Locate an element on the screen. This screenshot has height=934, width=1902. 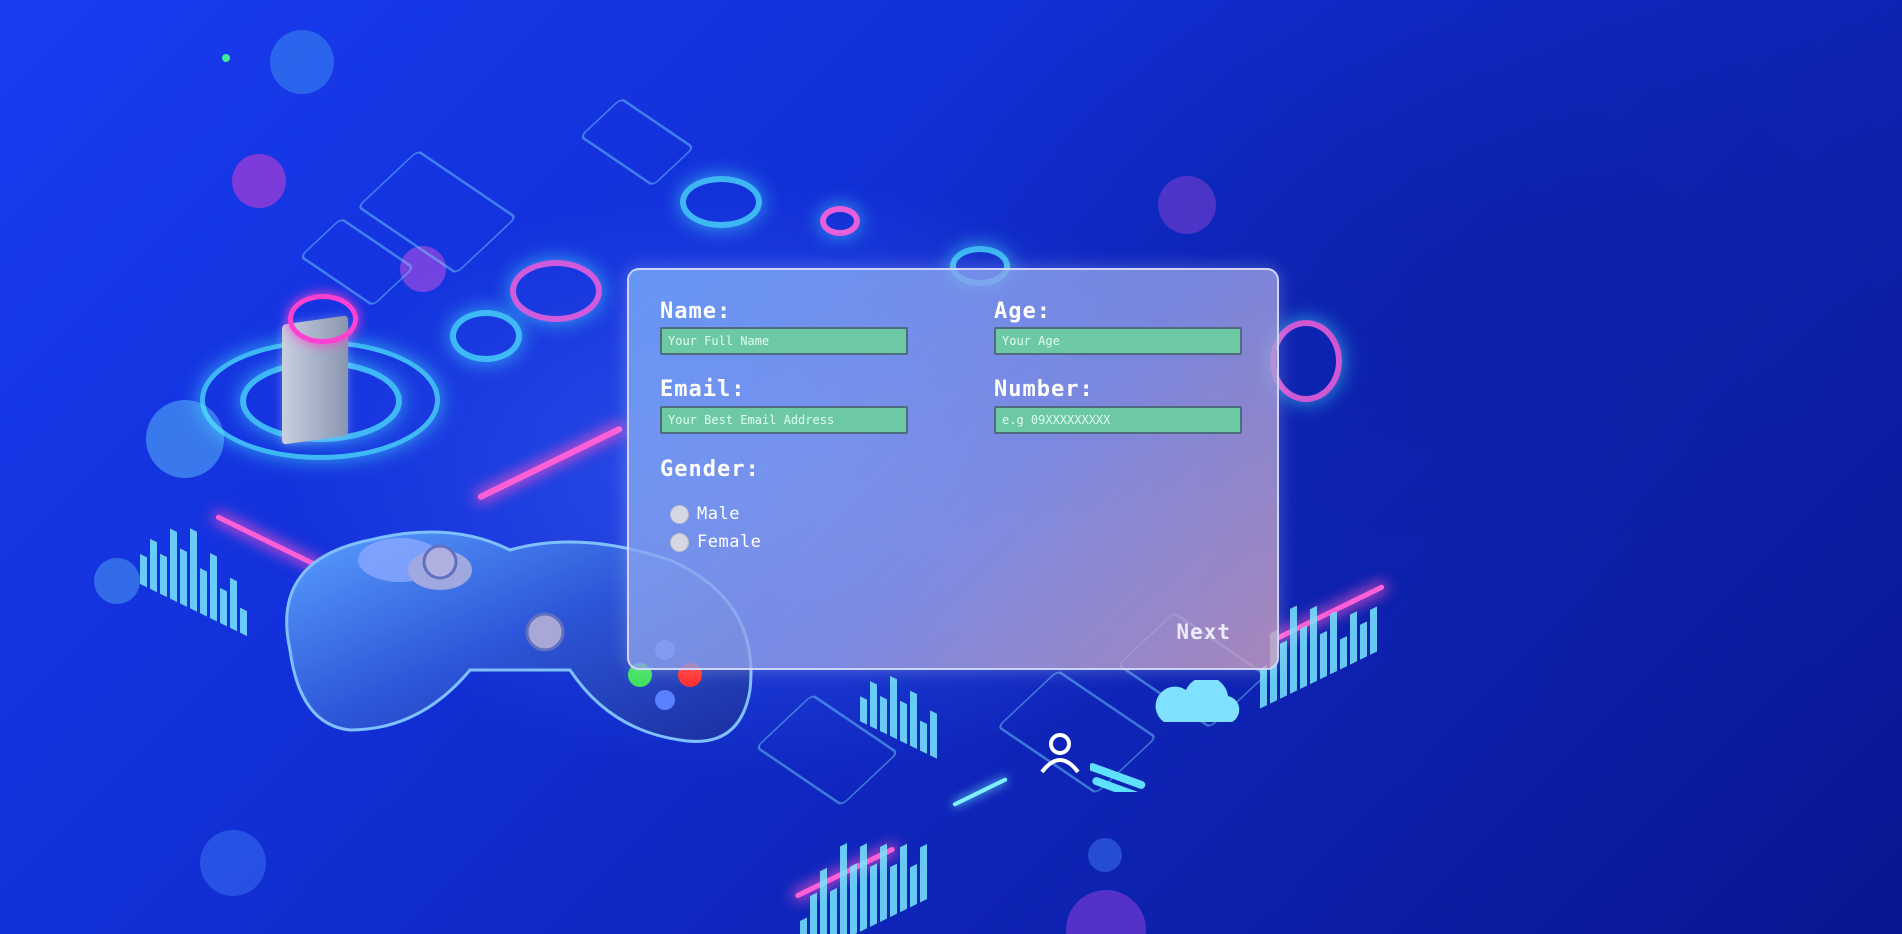
cloud-icon is located at coordinates (1198, 700).